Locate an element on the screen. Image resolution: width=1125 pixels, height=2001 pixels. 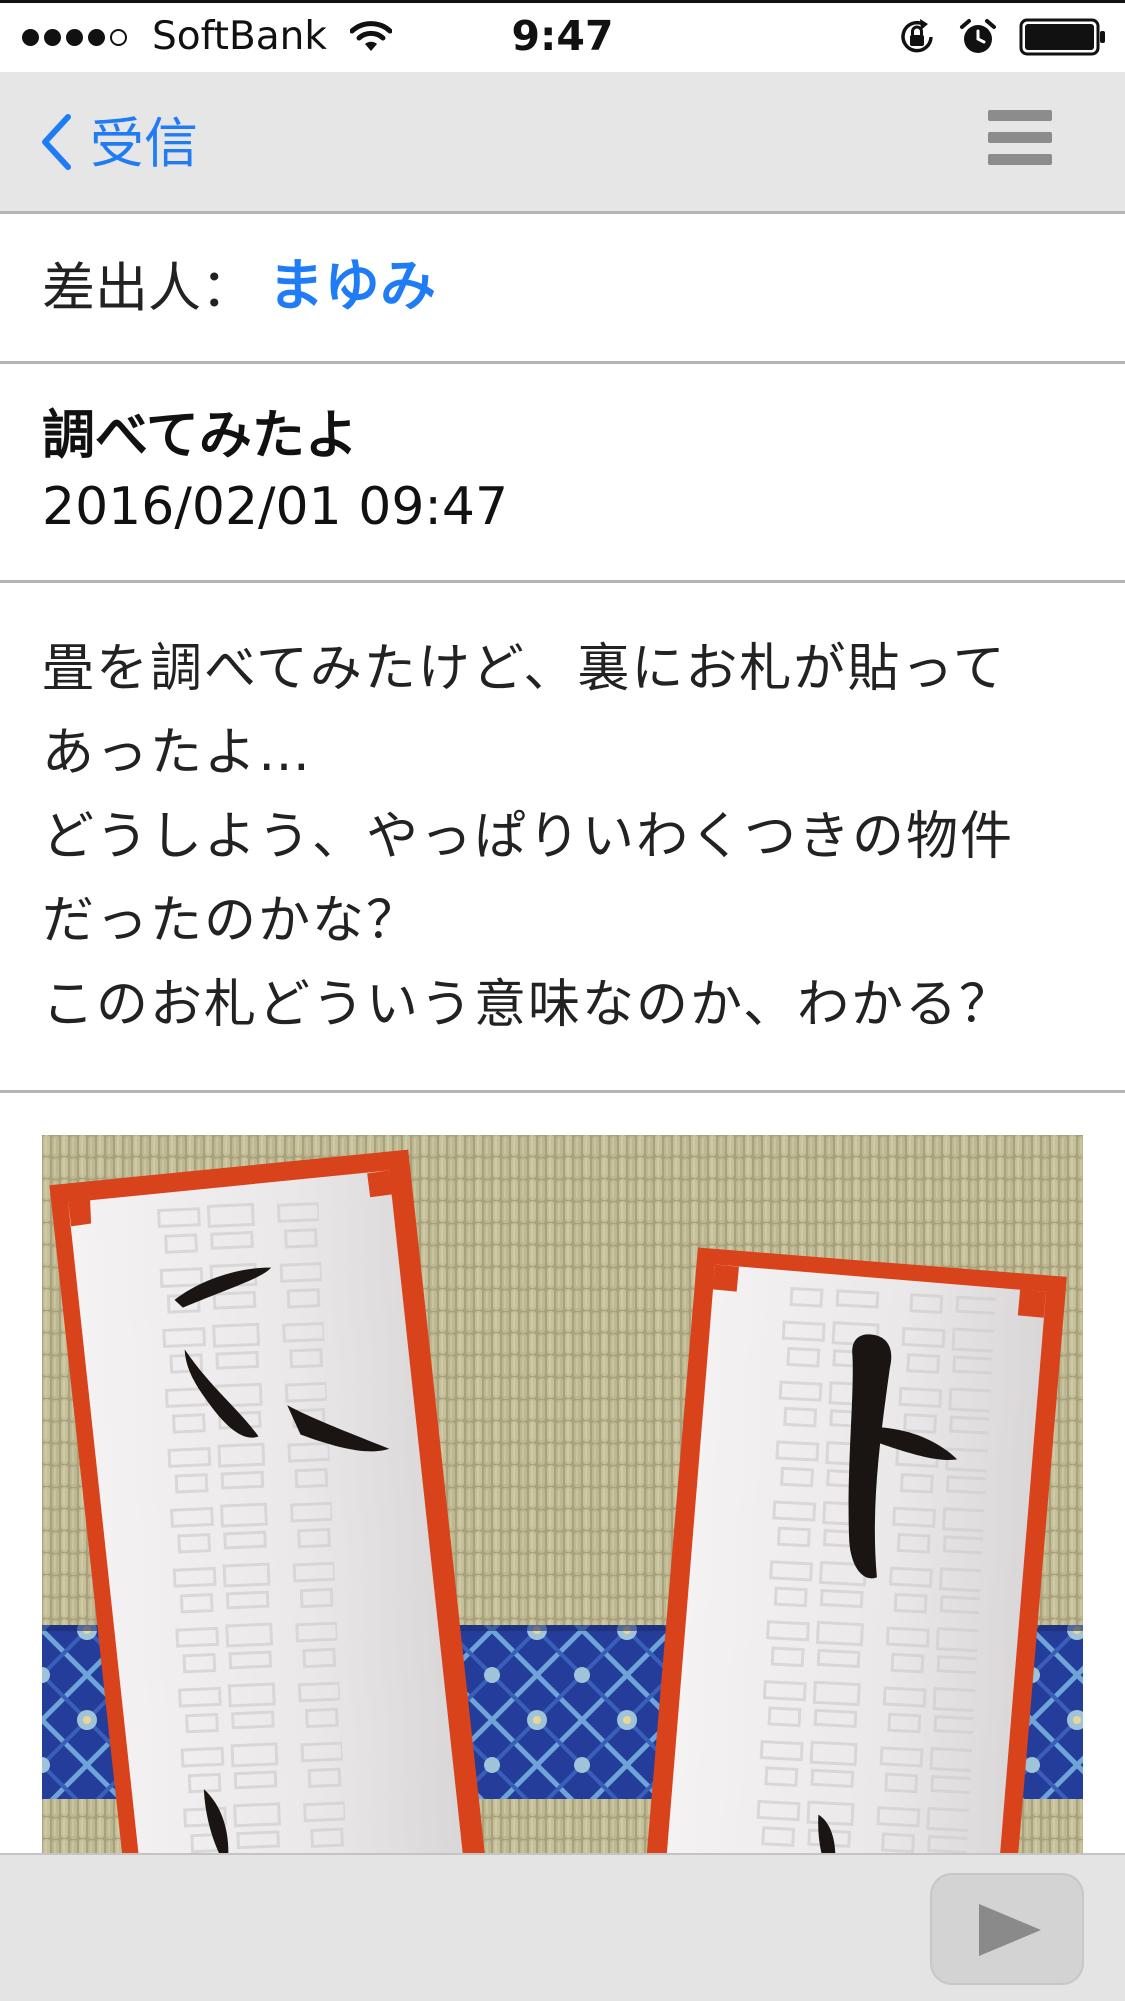
play-button is located at coordinates (1007, 1929).